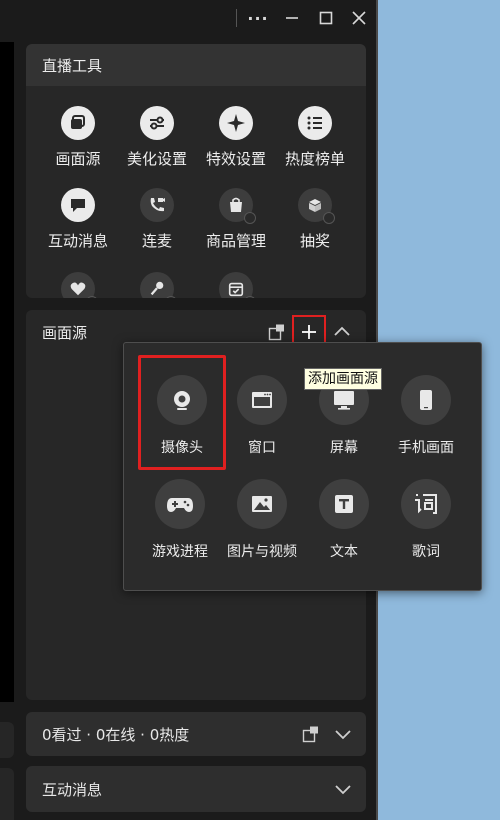 Image resolution: width=500 pixels, height=820 pixels. I want to click on sparkle-icon, so click(236, 123).